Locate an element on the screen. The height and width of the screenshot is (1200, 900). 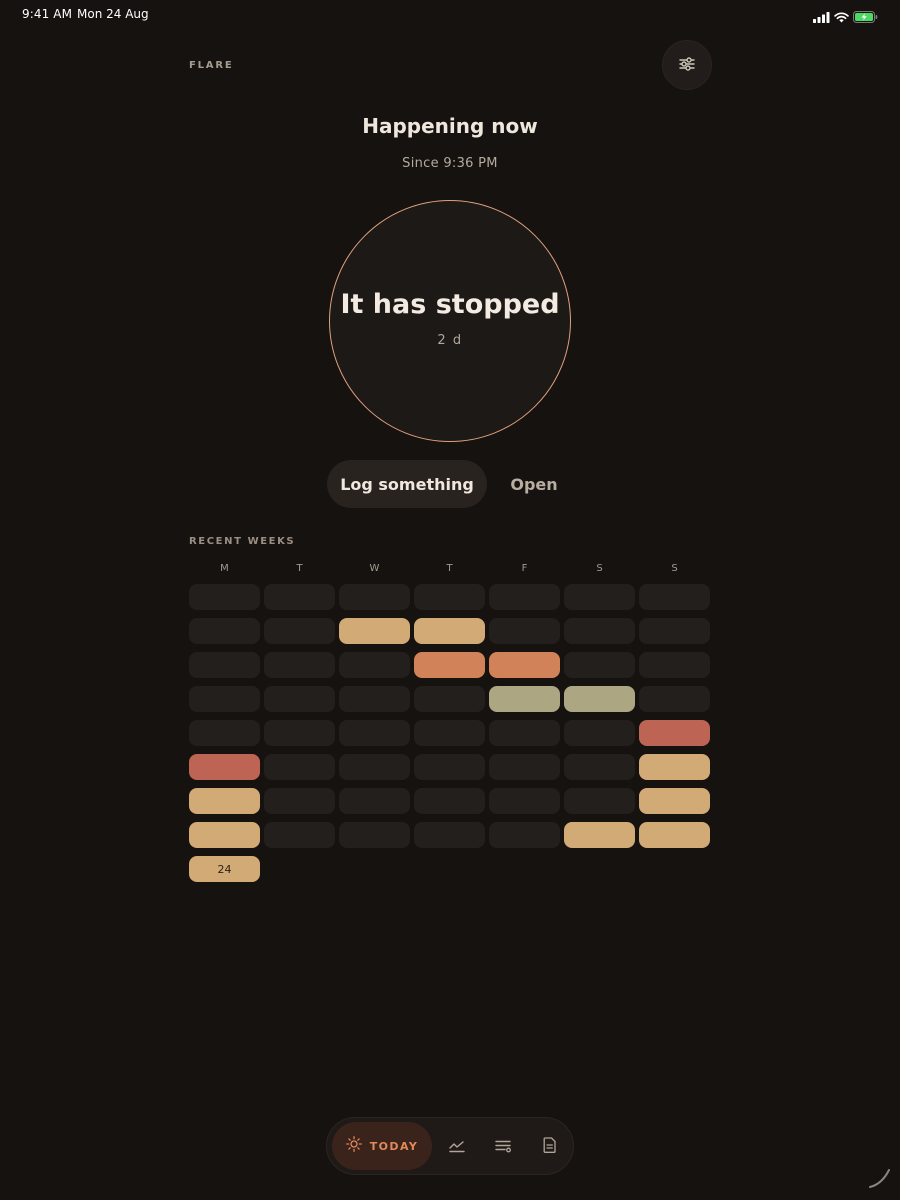
status-bar: 9:41 AM Mon 24 Aug is located at coordinates (450, 15).